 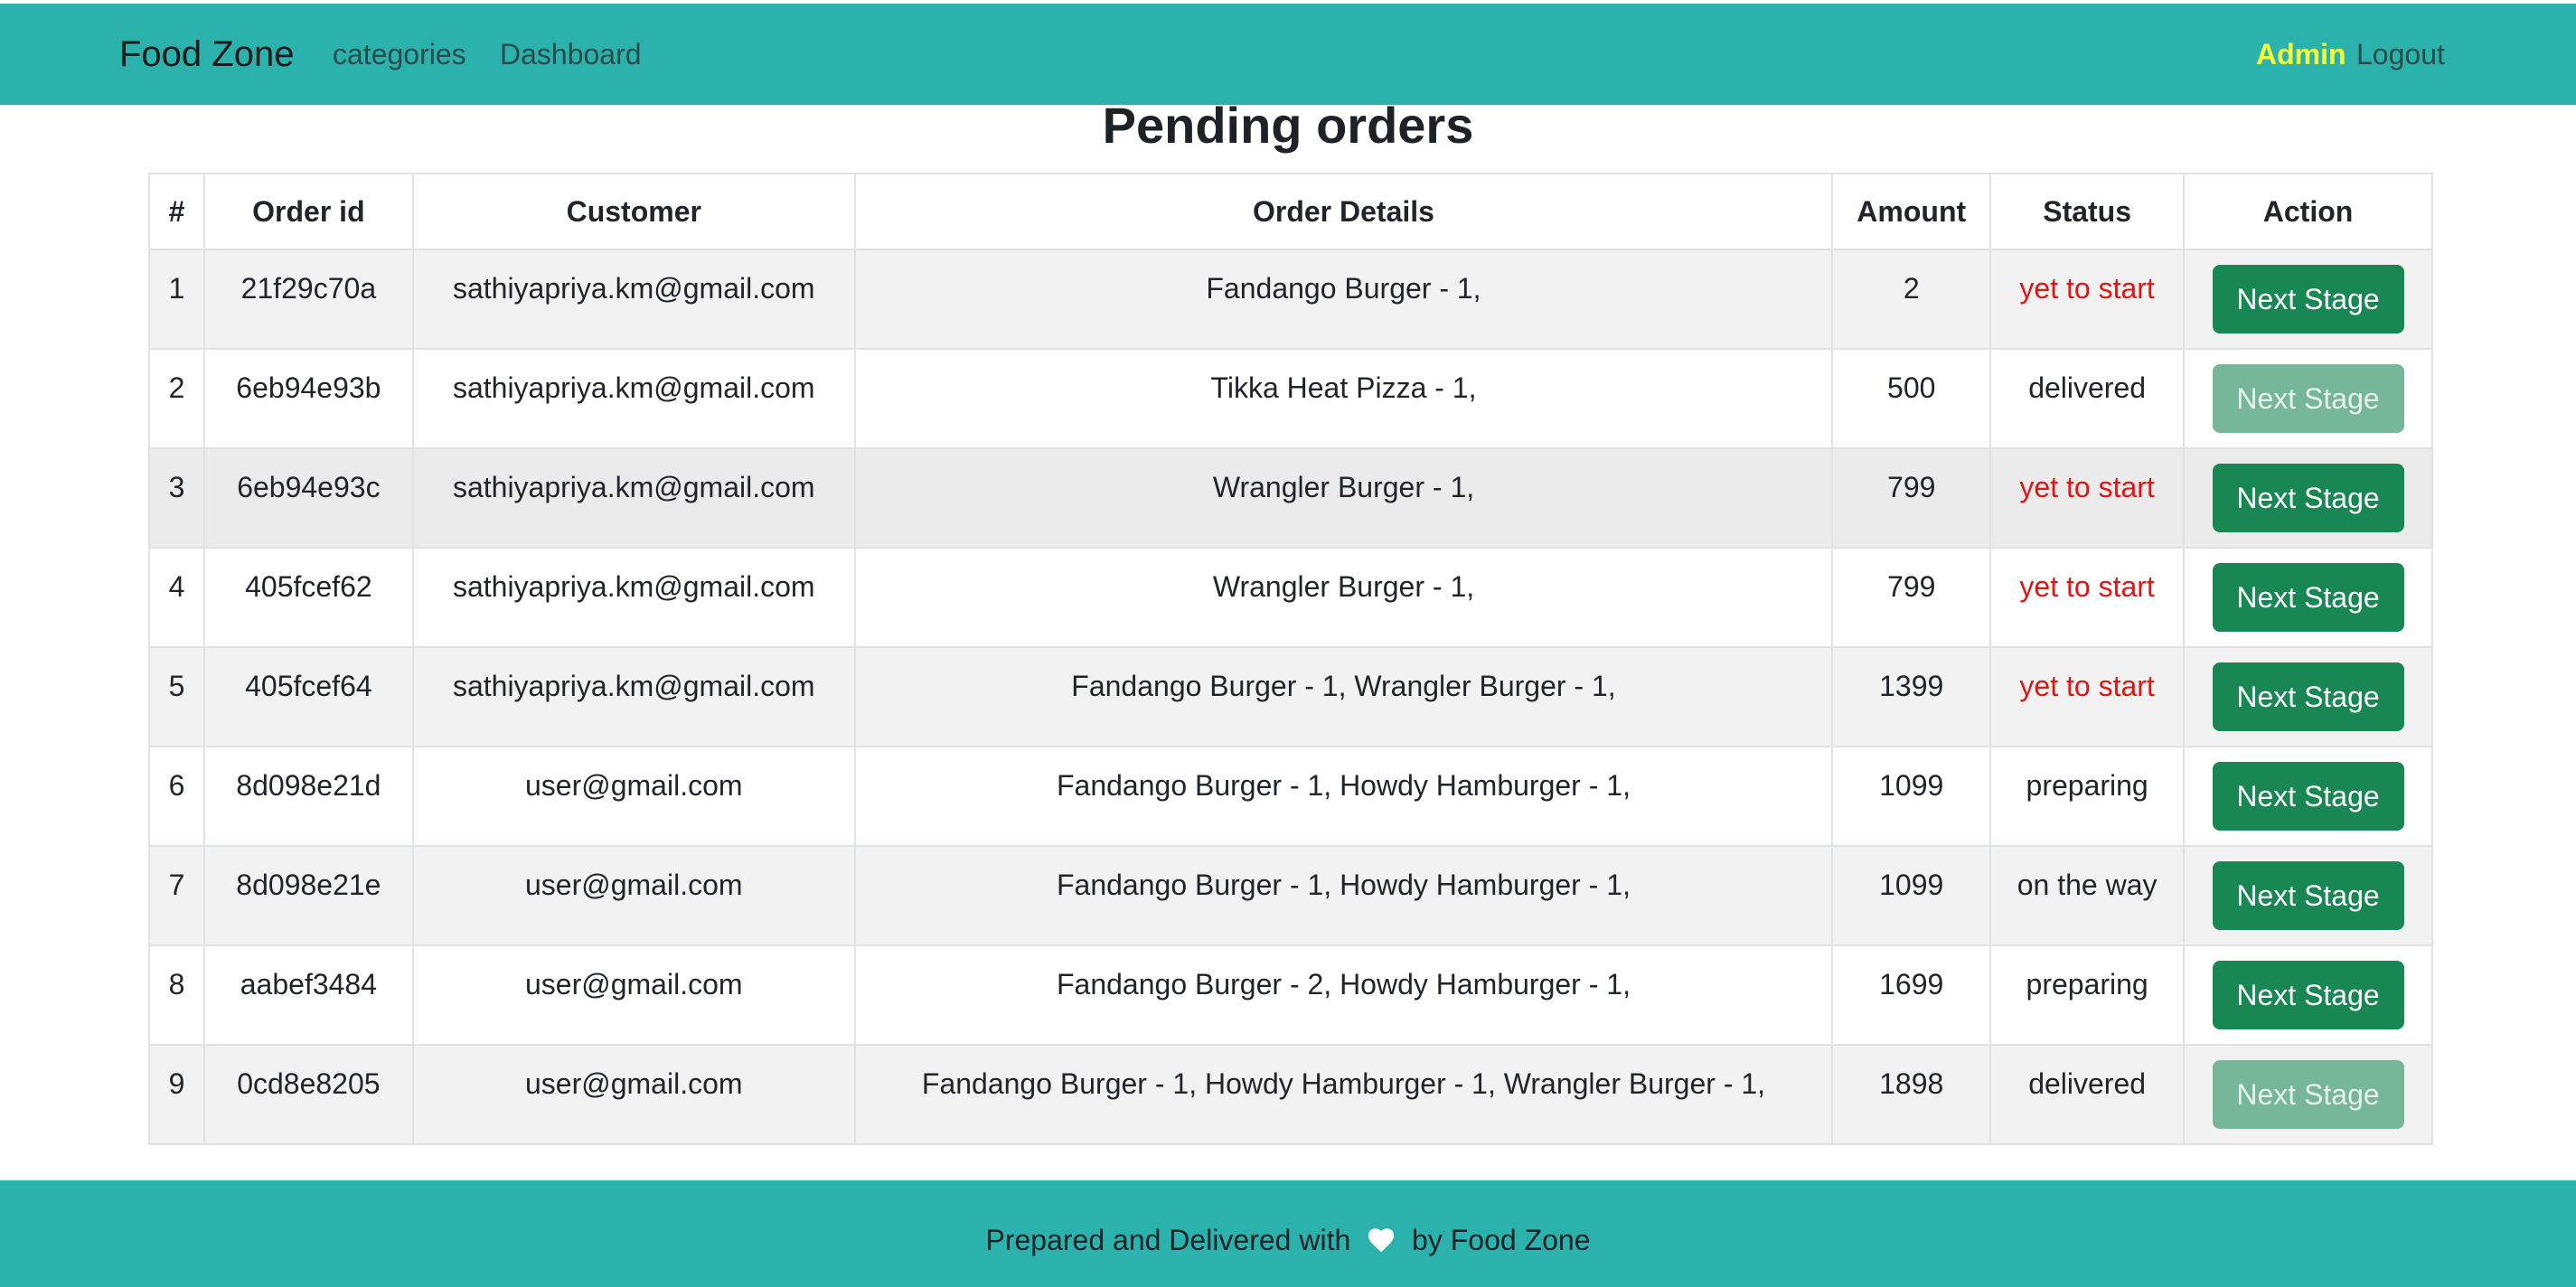 I want to click on nav-link-dashboard: Dashboard, so click(x=571, y=54).